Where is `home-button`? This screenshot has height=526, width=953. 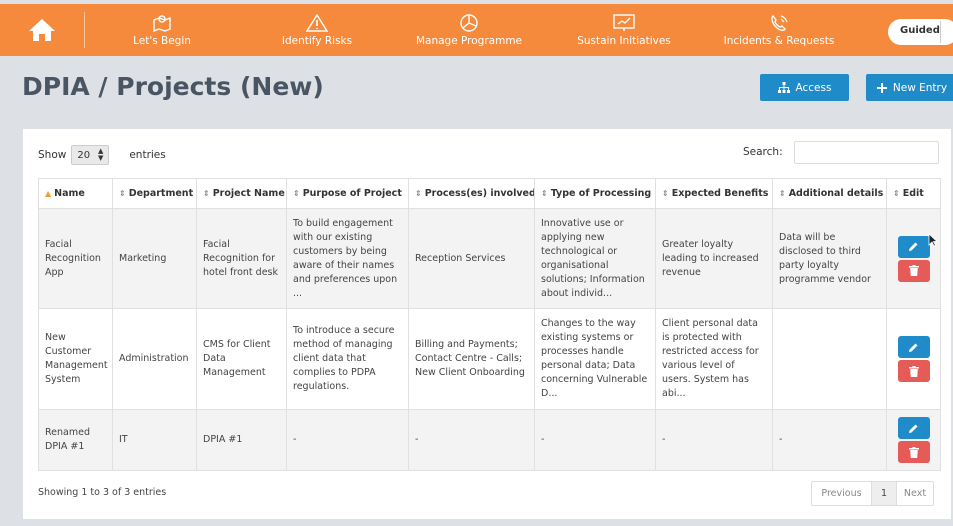
home-button is located at coordinates (42, 30).